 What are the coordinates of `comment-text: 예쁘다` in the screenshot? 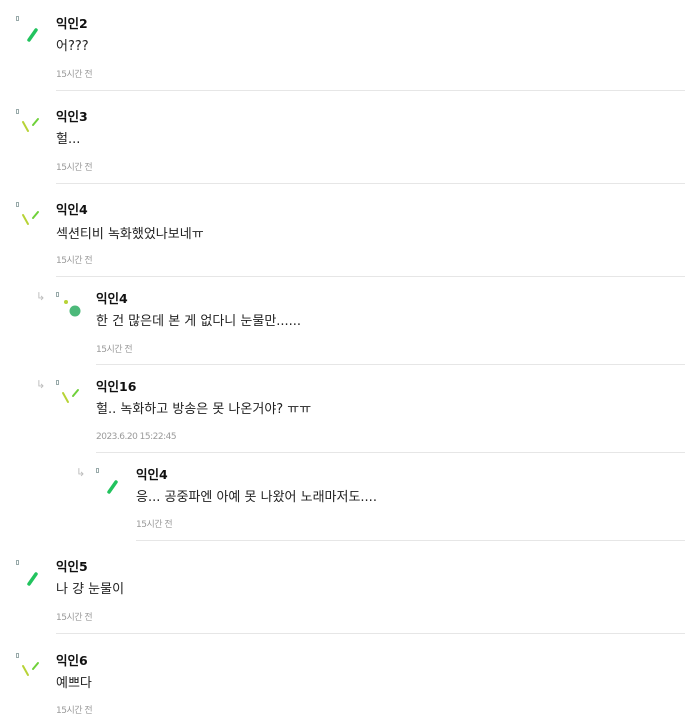 It's located at (74, 683).